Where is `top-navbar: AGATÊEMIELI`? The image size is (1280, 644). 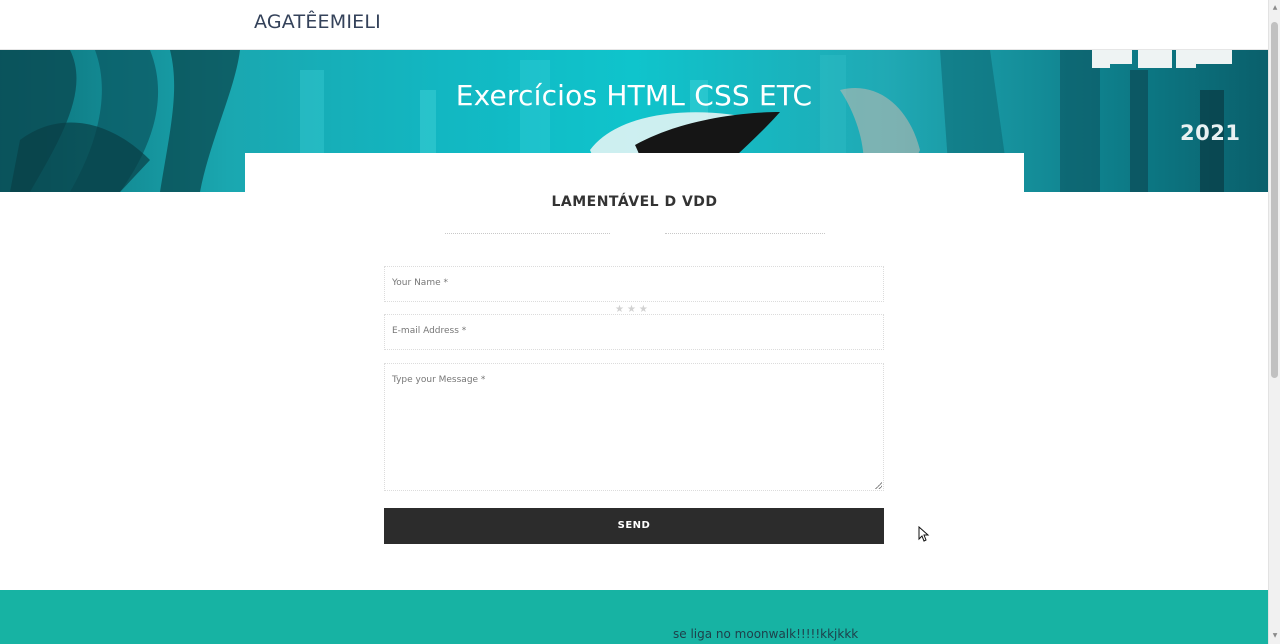
top-navbar: AGATÊEMIELI is located at coordinates (634, 25).